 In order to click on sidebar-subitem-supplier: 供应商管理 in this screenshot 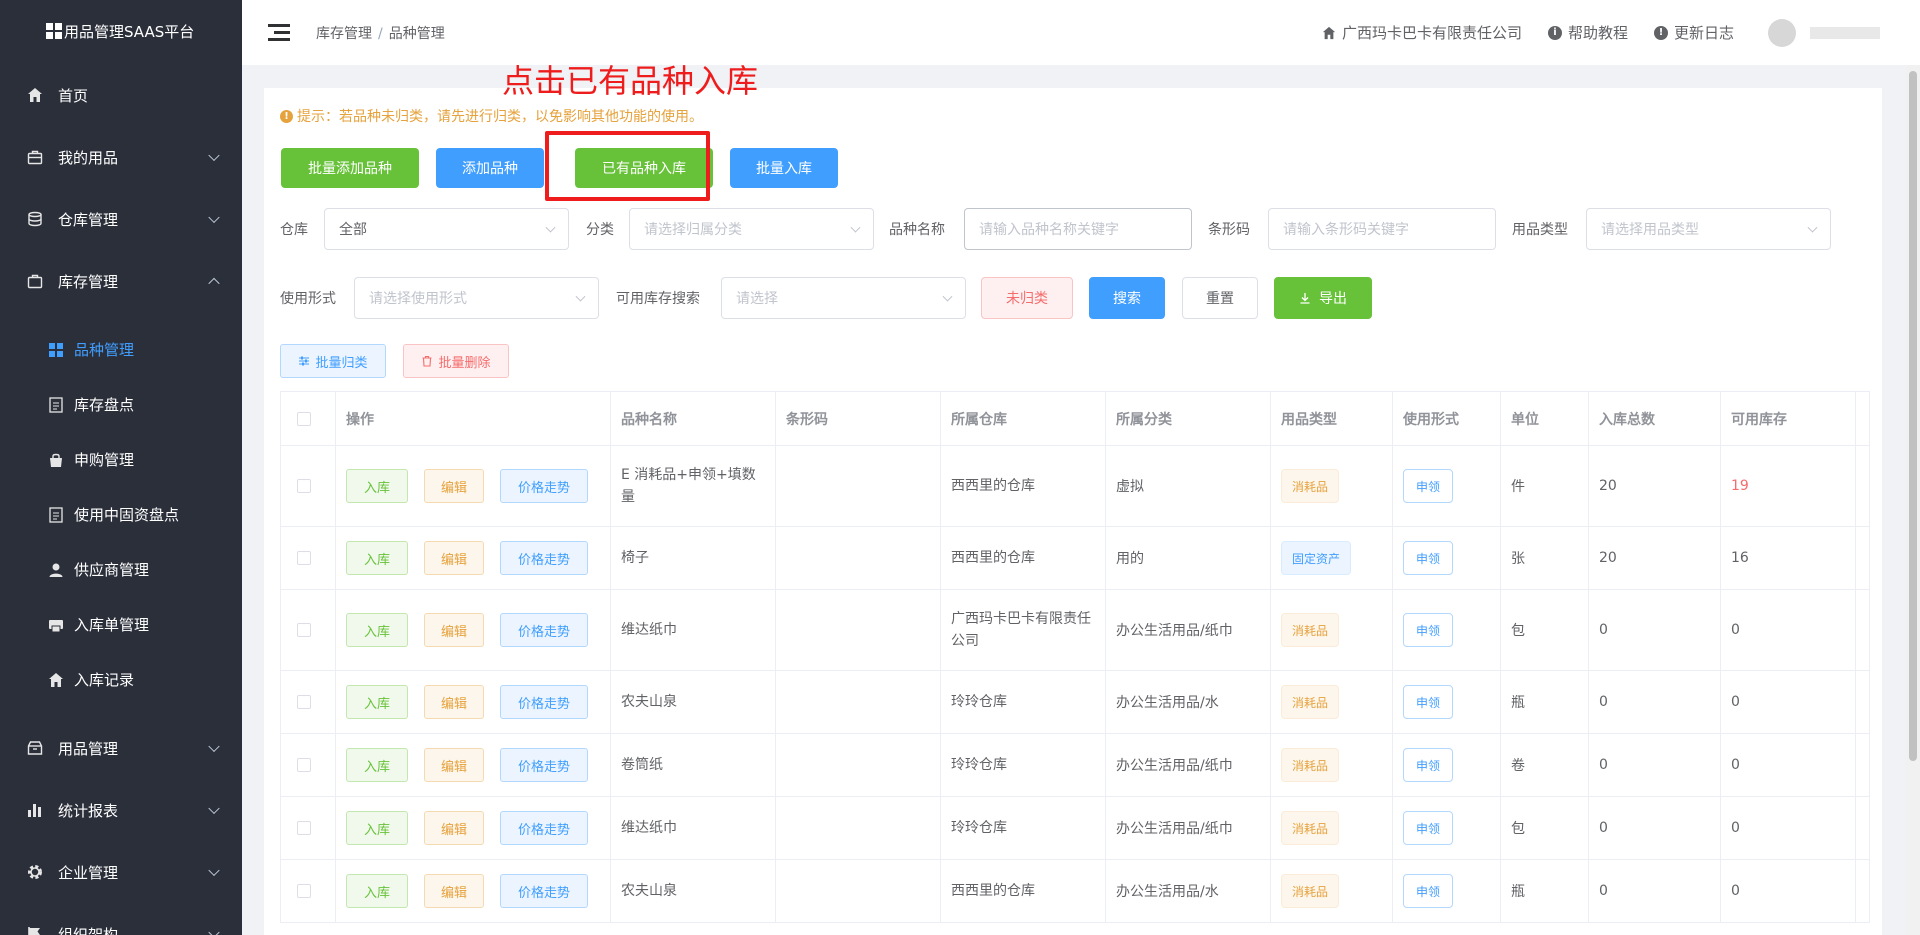, I will do `click(121, 569)`.